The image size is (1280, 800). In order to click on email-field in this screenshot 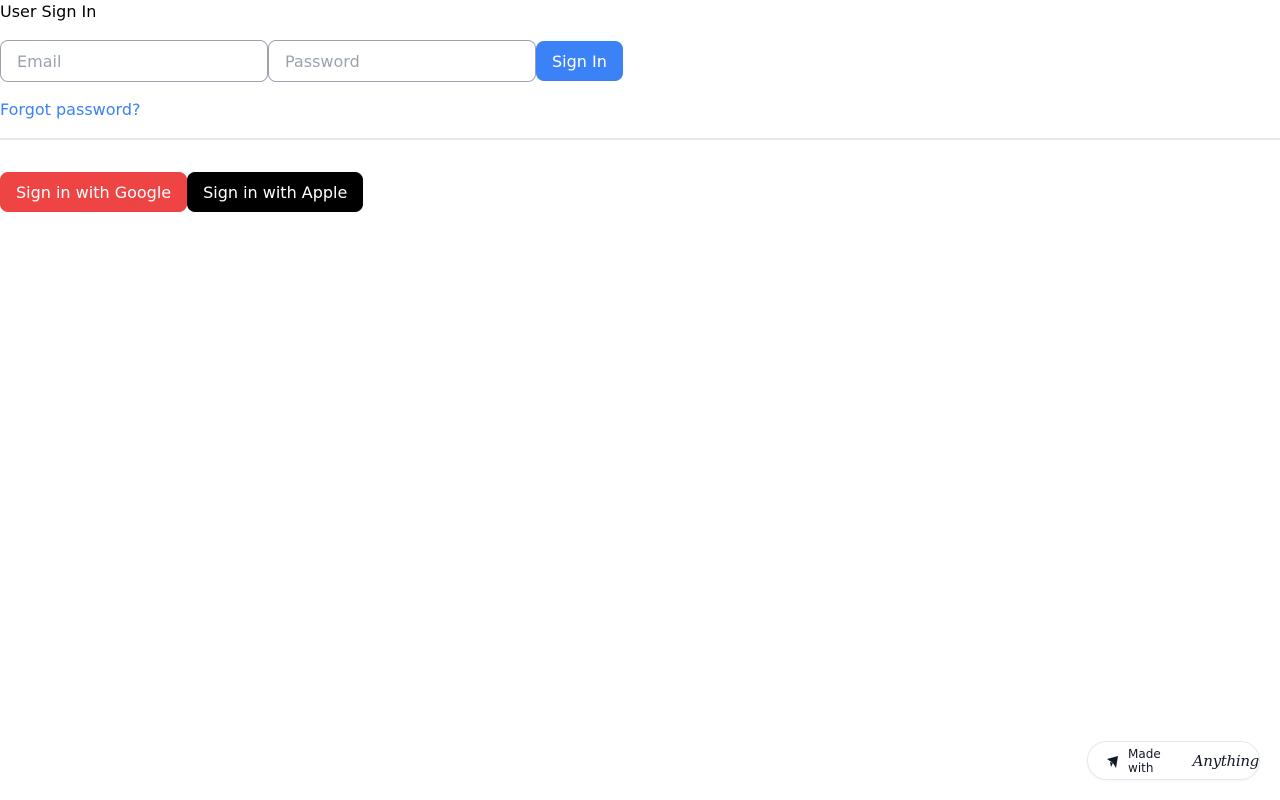, I will do `click(134, 61)`.